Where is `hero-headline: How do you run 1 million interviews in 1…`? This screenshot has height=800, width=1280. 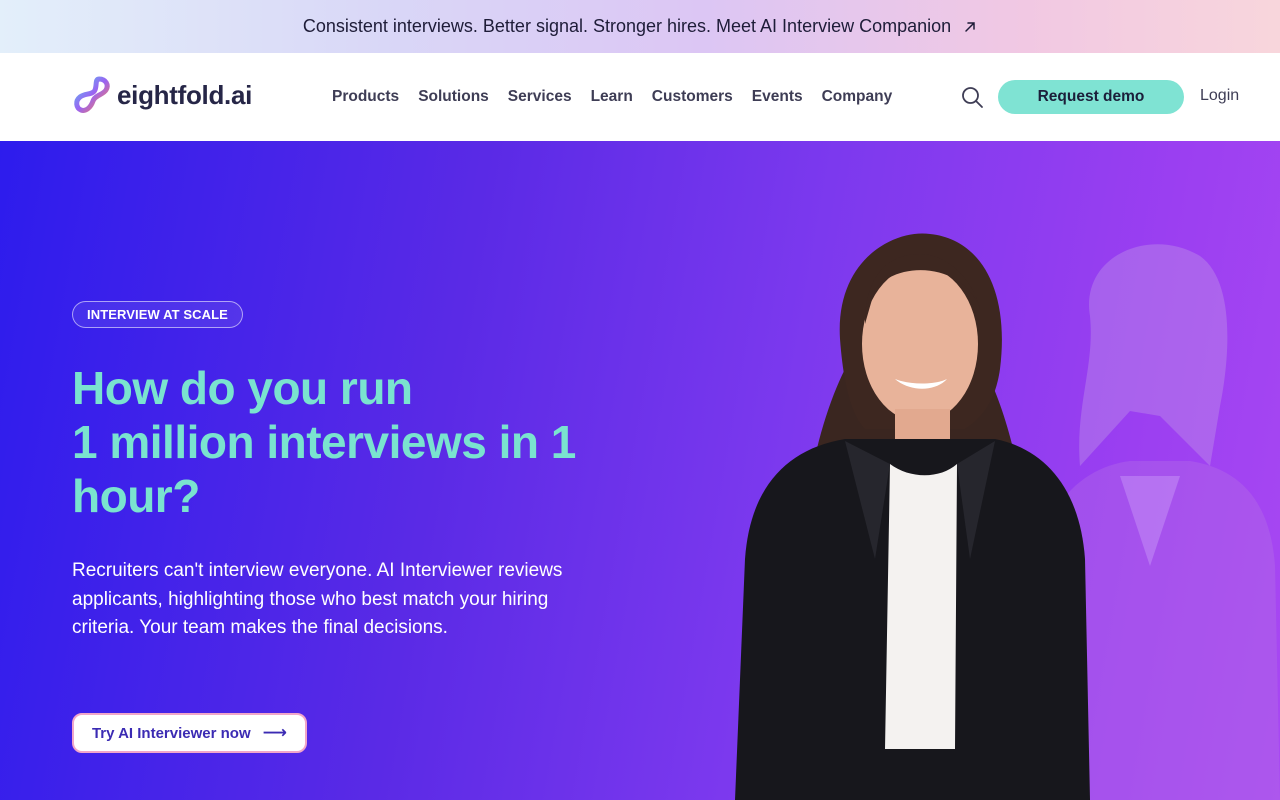
hero-headline: How do you run 1 million interviews in 1… is located at coordinates (342, 442).